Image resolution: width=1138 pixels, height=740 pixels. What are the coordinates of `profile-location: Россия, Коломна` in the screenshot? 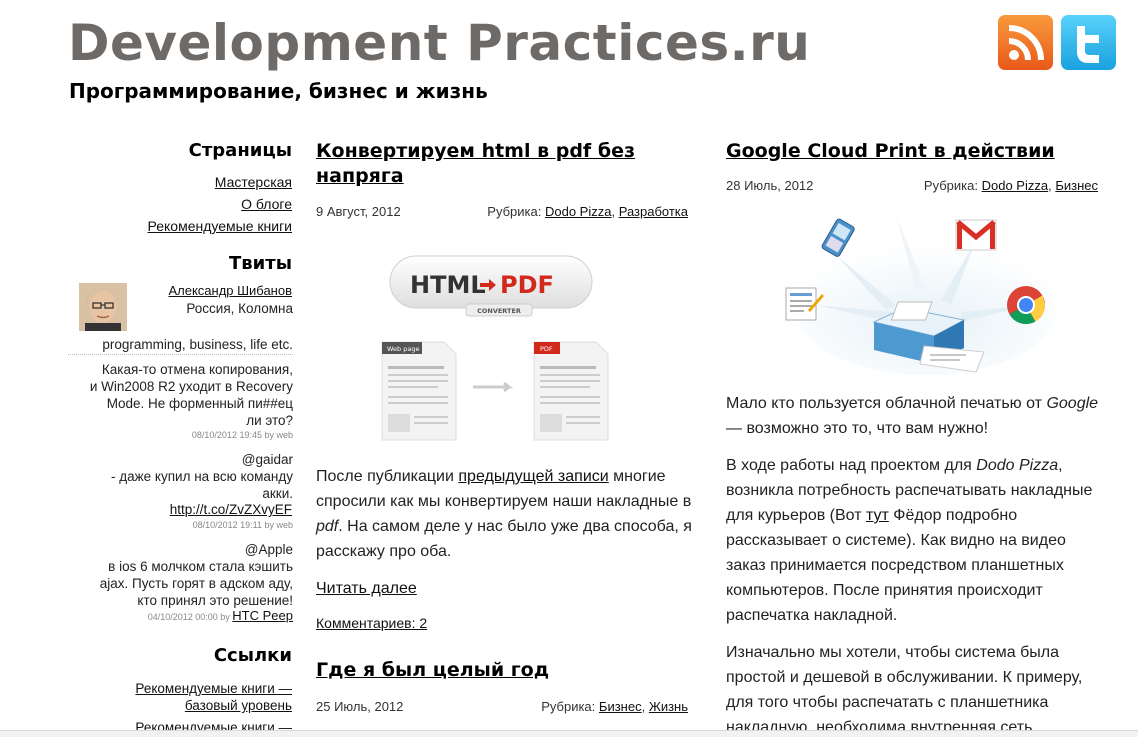 It's located at (239, 308).